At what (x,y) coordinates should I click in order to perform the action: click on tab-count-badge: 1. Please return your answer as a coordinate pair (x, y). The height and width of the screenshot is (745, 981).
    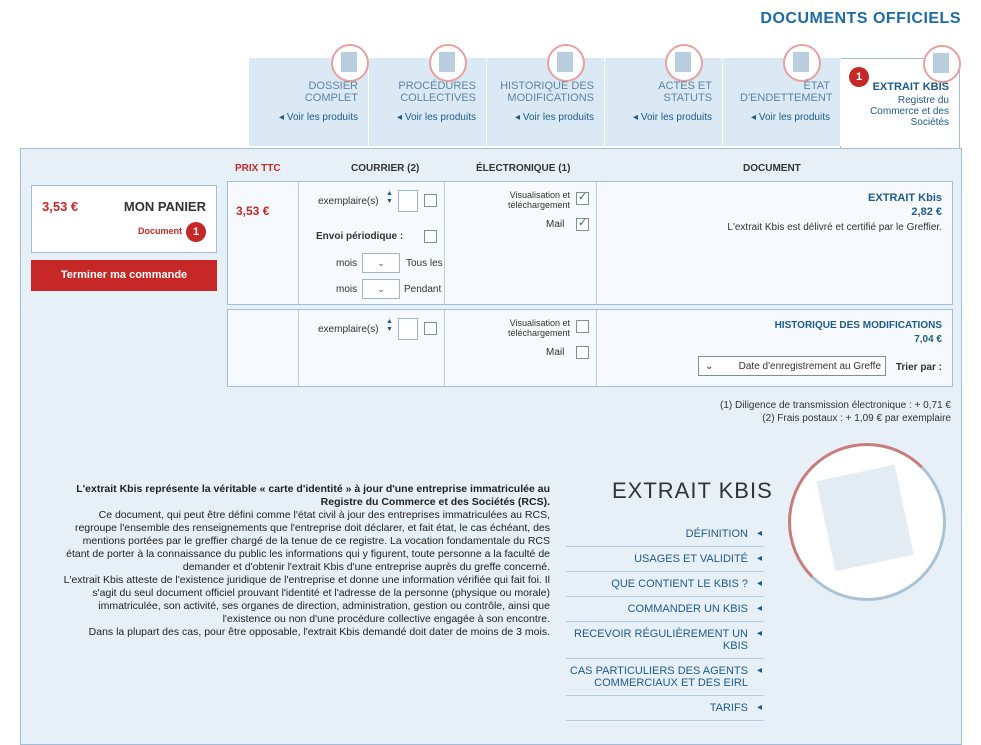
    Looking at the image, I should click on (859, 77).